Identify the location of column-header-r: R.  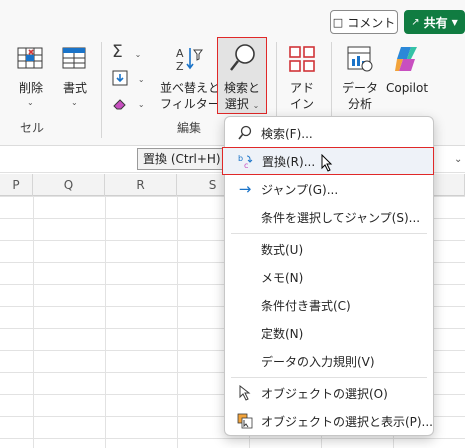
(141, 185).